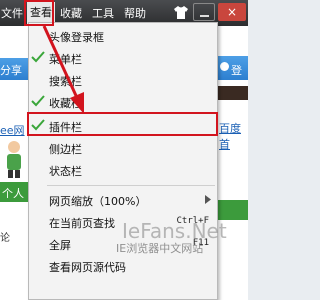 Image resolution: width=320 pixels, height=300 pixels. Describe the element at coordinates (60, 245) in the screenshot. I see `menu-item-label: 全屏` at that location.